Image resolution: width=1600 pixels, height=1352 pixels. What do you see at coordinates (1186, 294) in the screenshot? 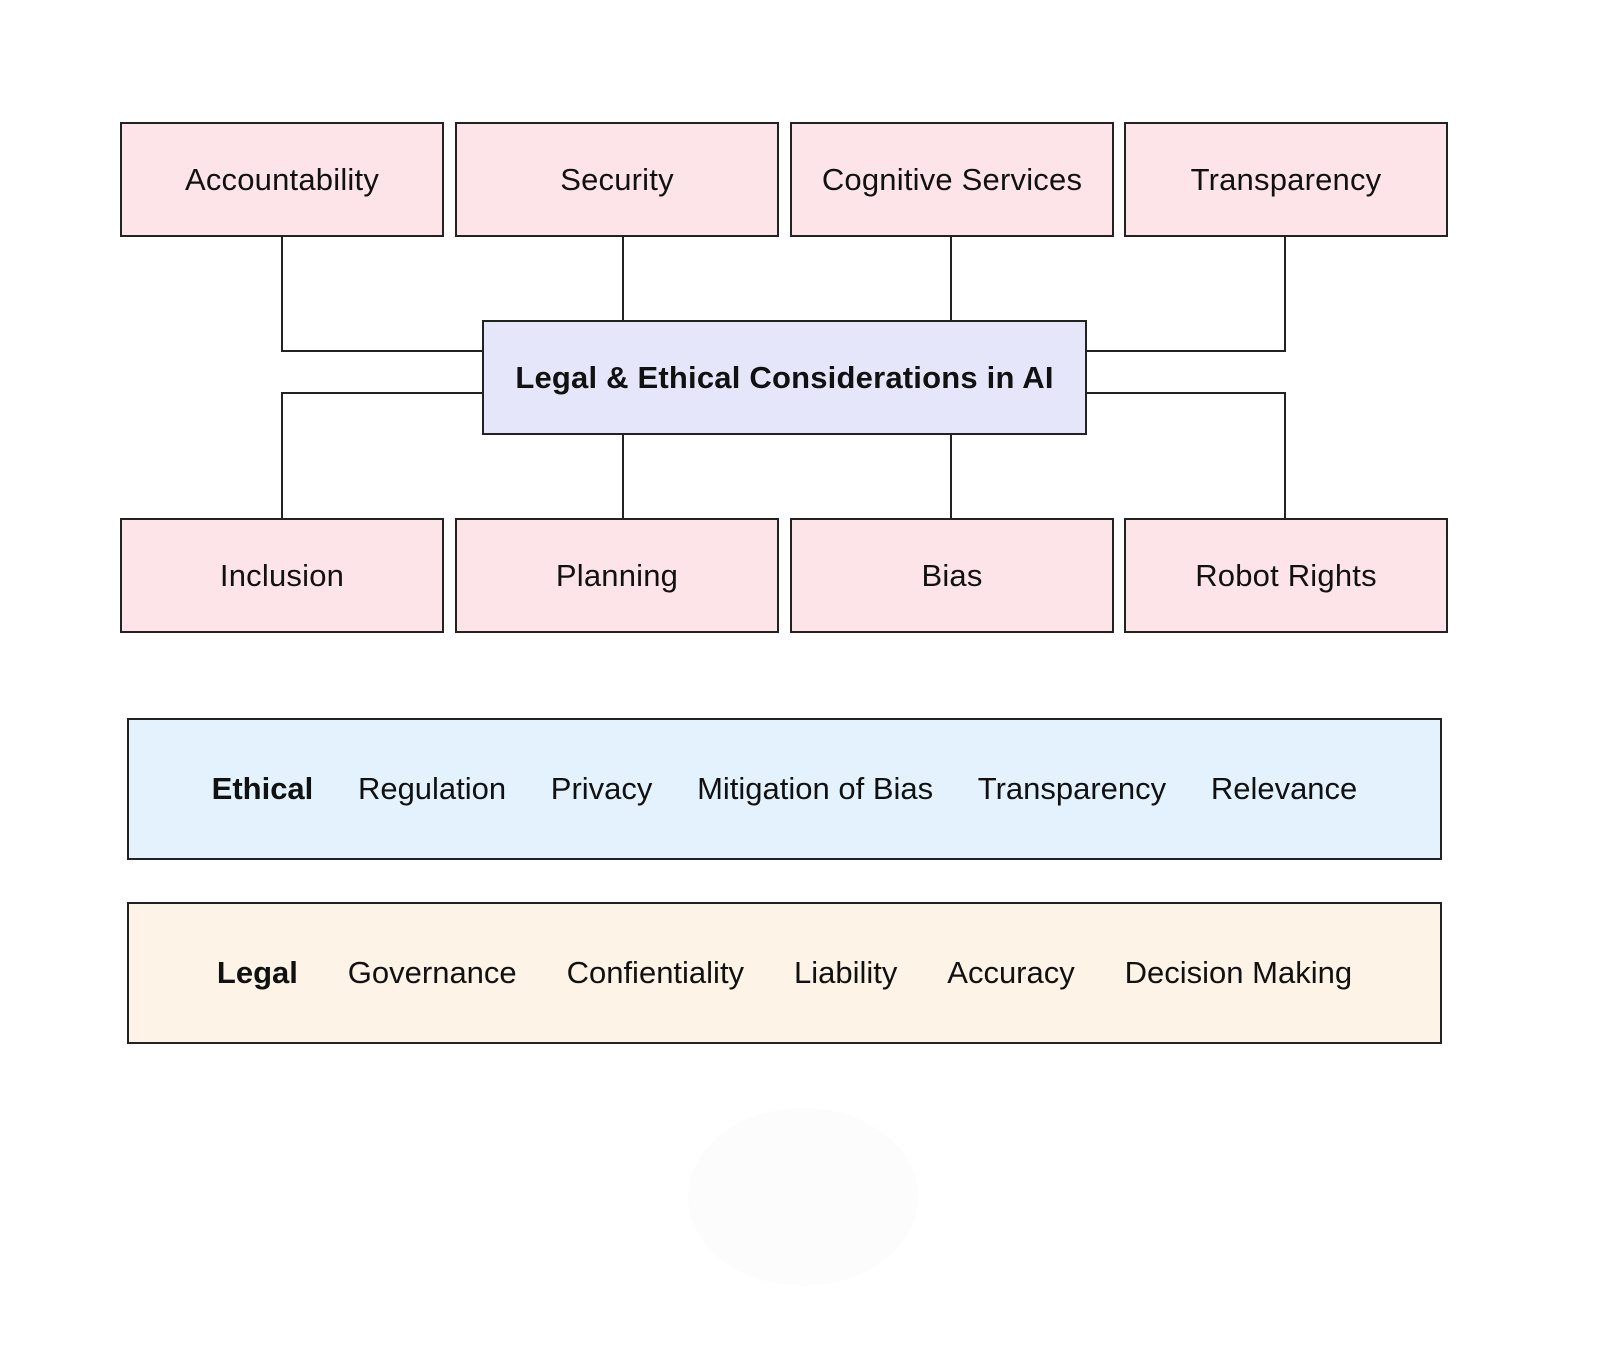
I see `edge-transparency` at bounding box center [1186, 294].